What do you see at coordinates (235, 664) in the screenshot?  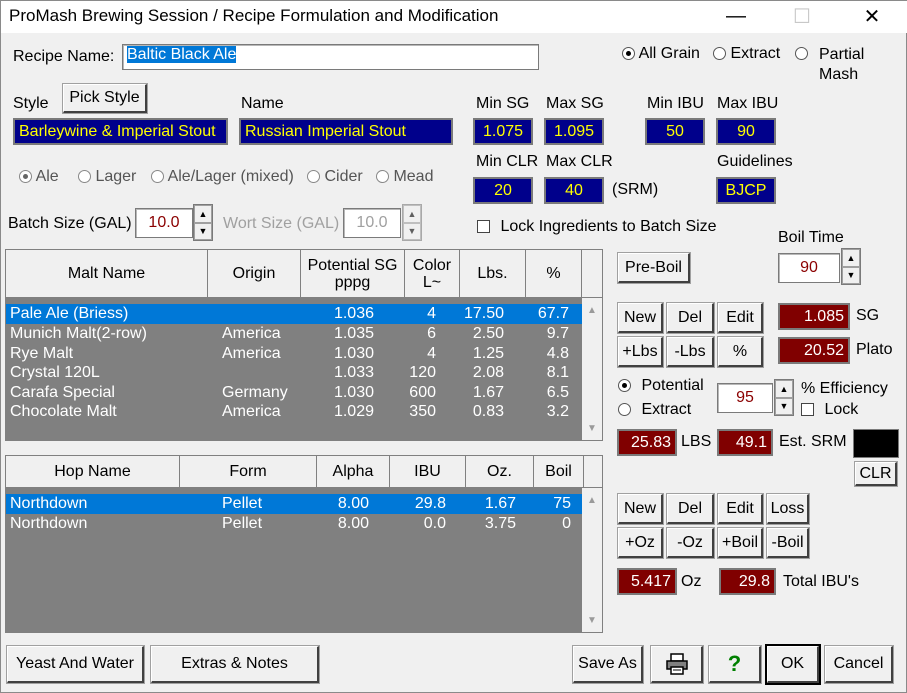 I see `extras-and-notes-button: Extras & Notes` at bounding box center [235, 664].